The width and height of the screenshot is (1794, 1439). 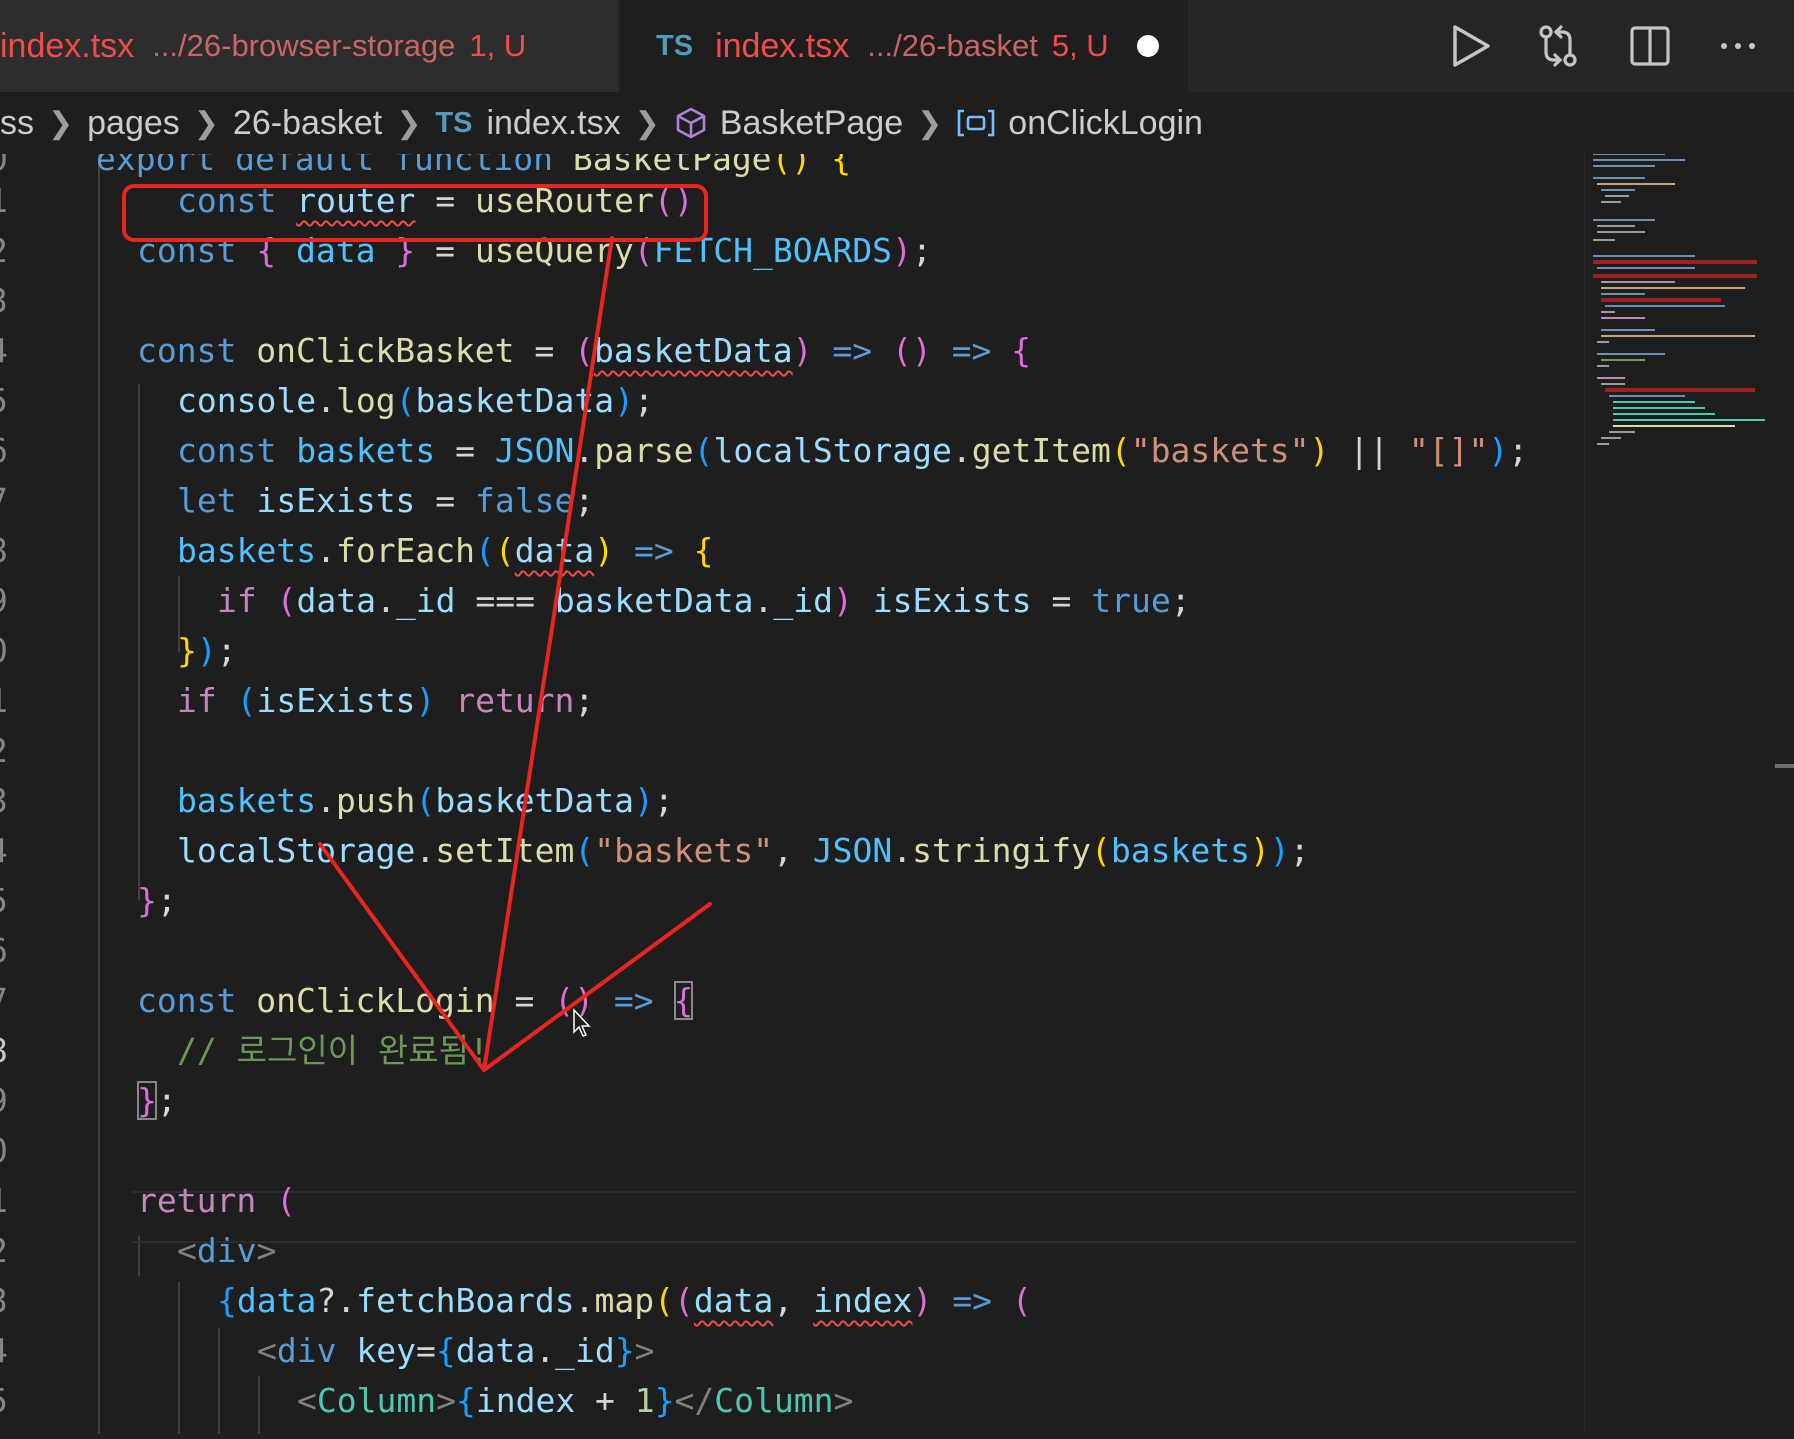 What do you see at coordinates (304, 45) in the screenshot?
I see `tab-path: .../26-browser-storage` at bounding box center [304, 45].